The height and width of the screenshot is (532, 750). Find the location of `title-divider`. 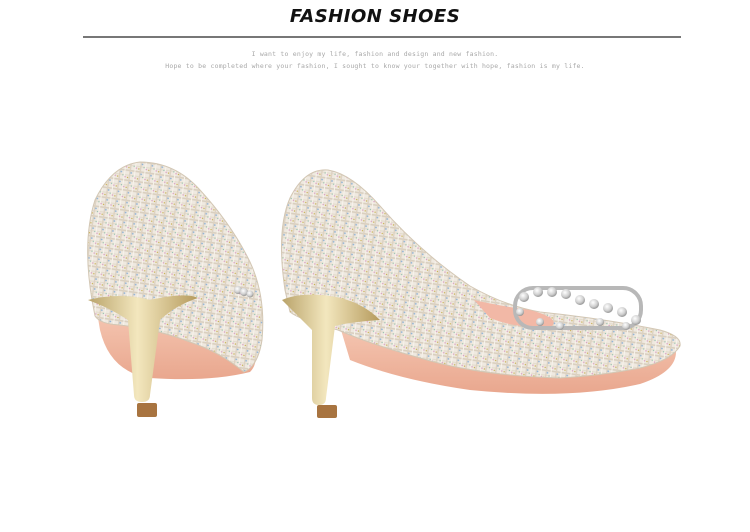

title-divider is located at coordinates (382, 37).